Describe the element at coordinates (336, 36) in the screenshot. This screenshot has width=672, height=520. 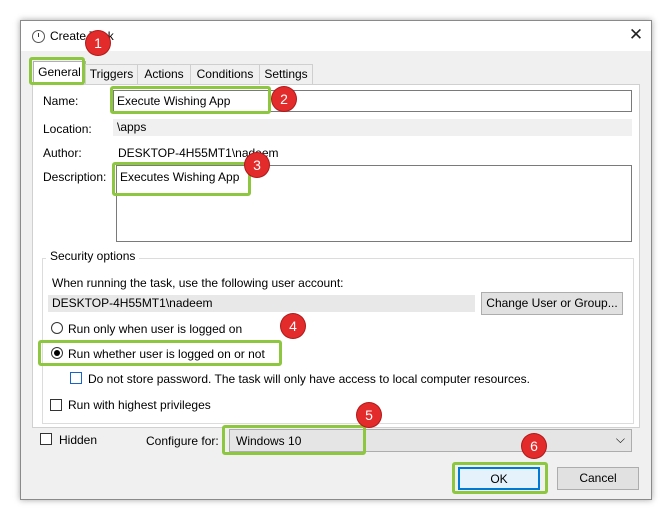
I see `title-bar` at that location.